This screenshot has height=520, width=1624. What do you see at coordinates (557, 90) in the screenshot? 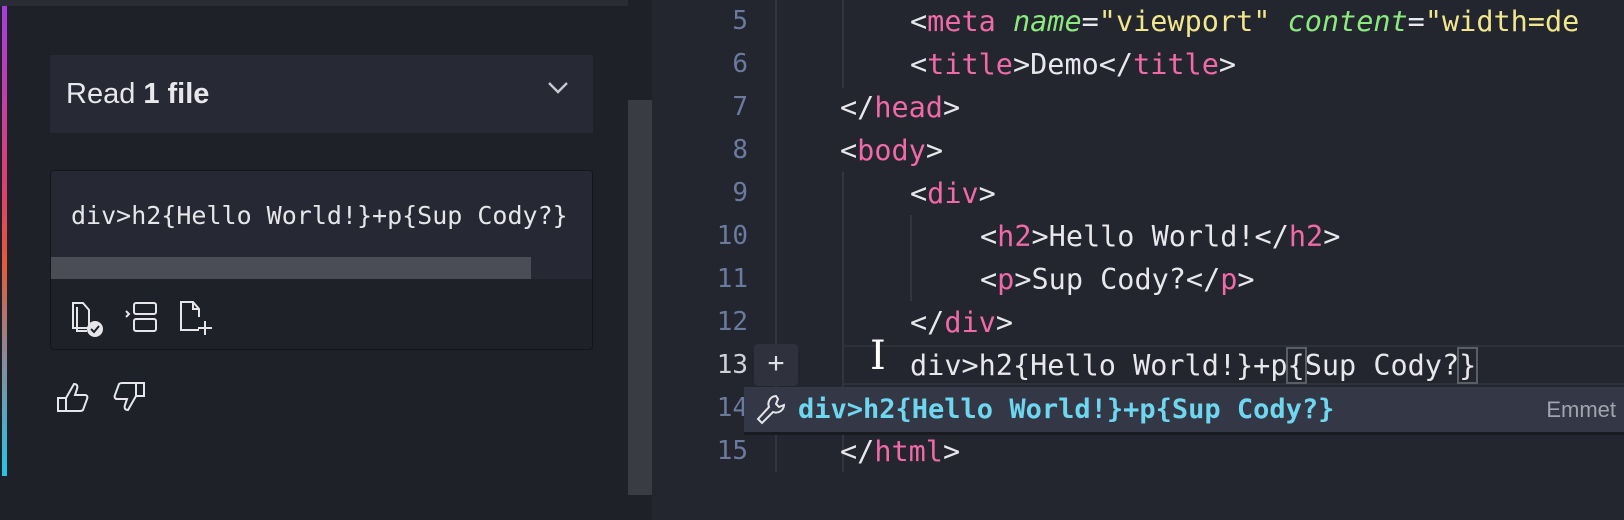
I see `chevron-down-icon` at bounding box center [557, 90].